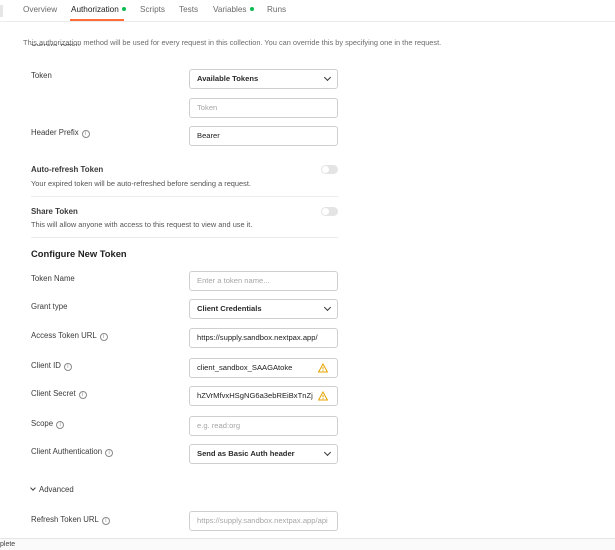 The width and height of the screenshot is (615, 550). I want to click on tab-variables: Variables, so click(233, 9).